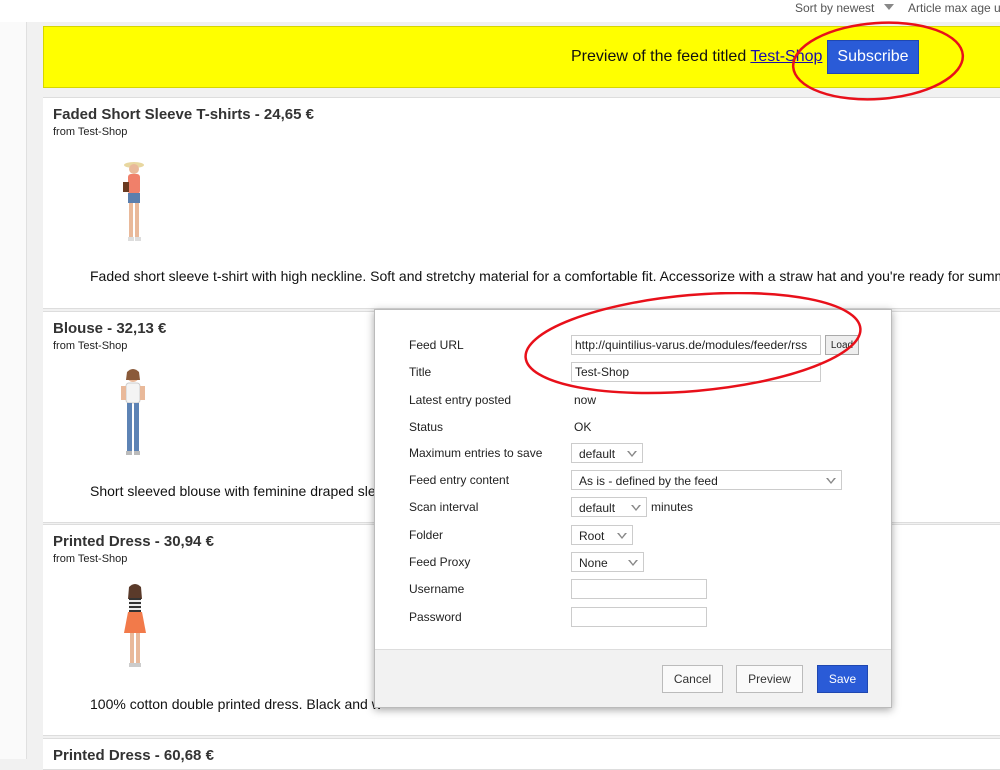 The width and height of the screenshot is (1000, 770). Describe the element at coordinates (435, 617) in the screenshot. I see `password-label: Password` at that location.